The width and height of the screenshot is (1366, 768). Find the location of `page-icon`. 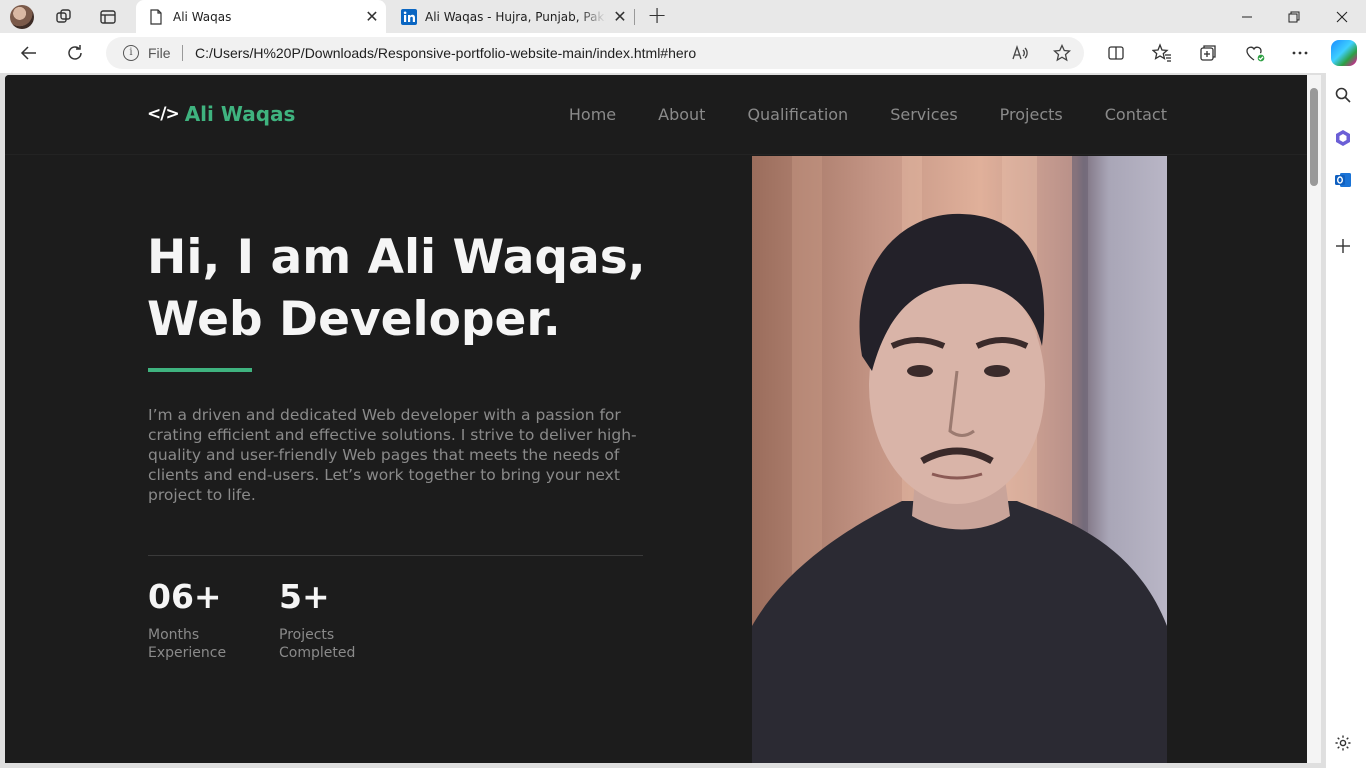

page-icon is located at coordinates (156, 16).